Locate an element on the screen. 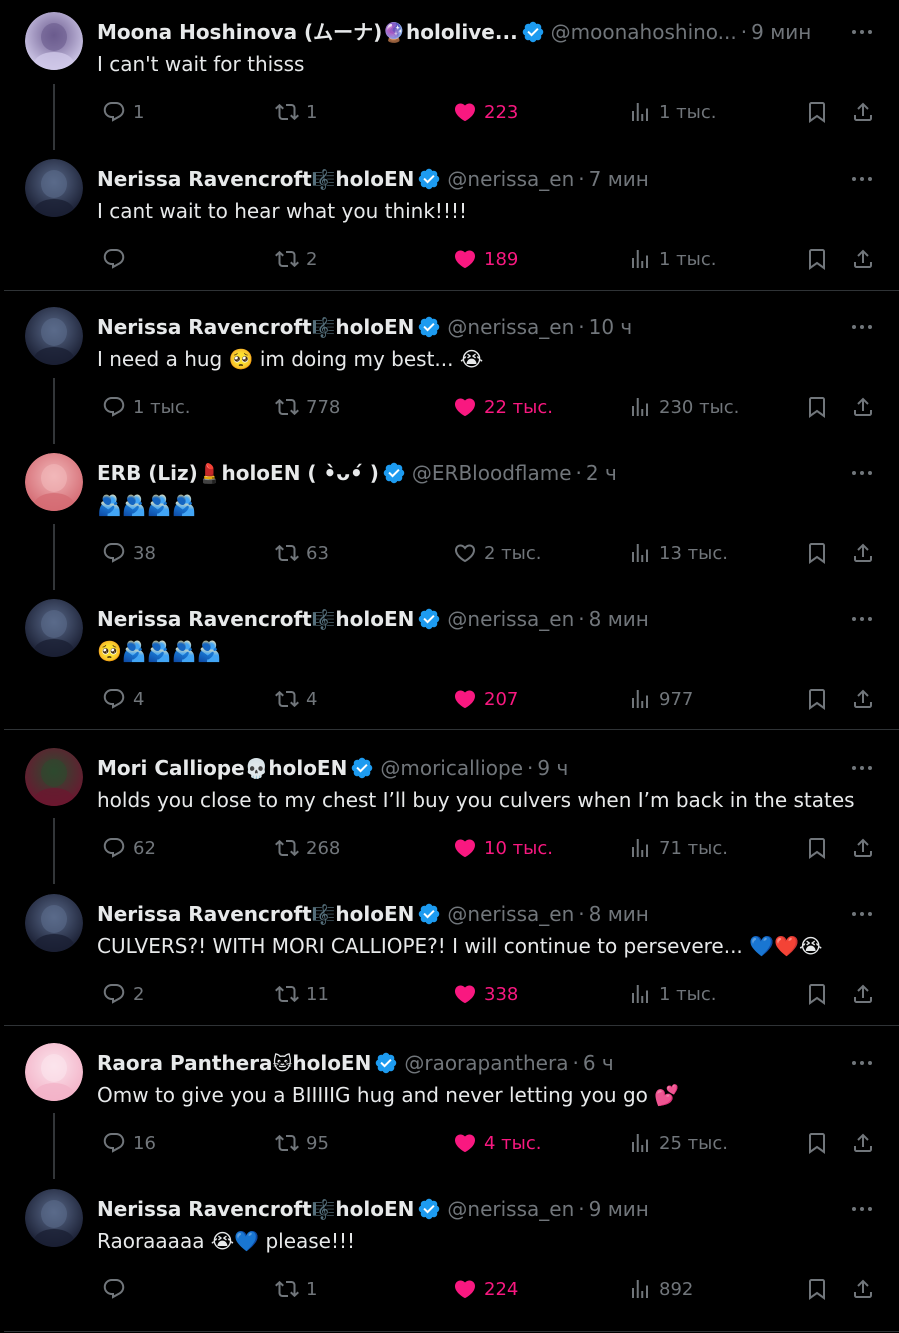 The height and width of the screenshot is (1333, 899). like-button: 189 is located at coordinates (485, 259).